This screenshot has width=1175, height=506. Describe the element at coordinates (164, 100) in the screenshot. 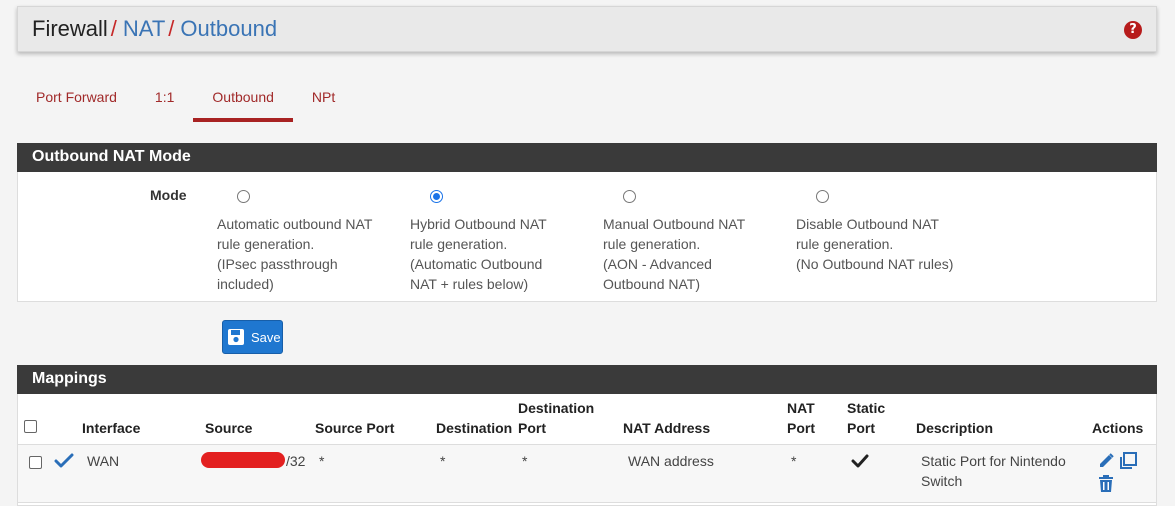

I see `tab-one-to-one: 1:1` at that location.